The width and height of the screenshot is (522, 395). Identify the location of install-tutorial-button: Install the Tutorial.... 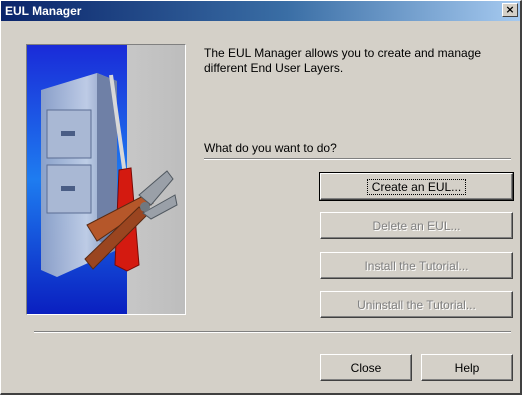
(416, 265).